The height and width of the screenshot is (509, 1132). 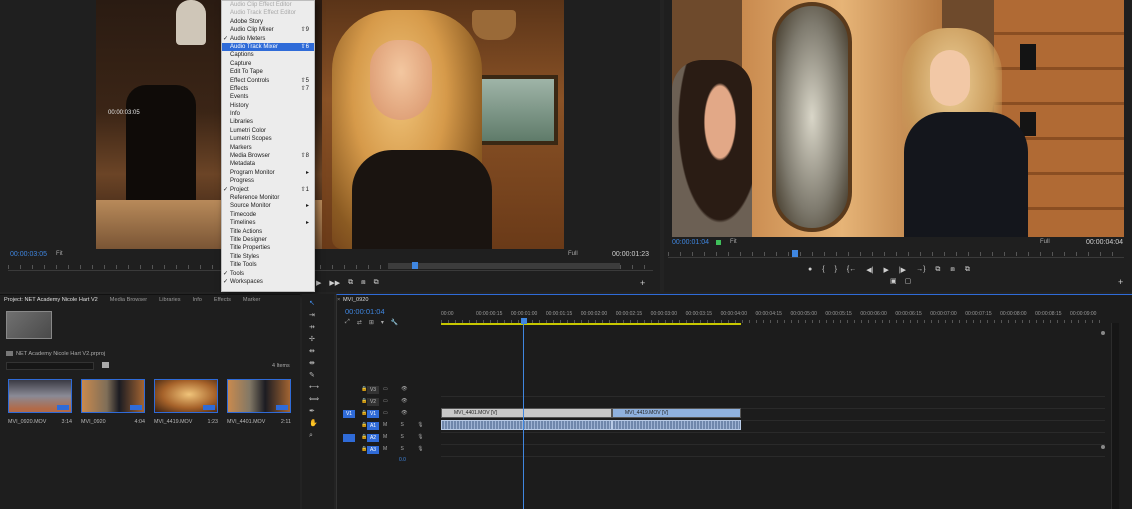 What do you see at coordinates (363, 283) in the screenshot?
I see `source-overwrite-icon: ⧈` at bounding box center [363, 283].